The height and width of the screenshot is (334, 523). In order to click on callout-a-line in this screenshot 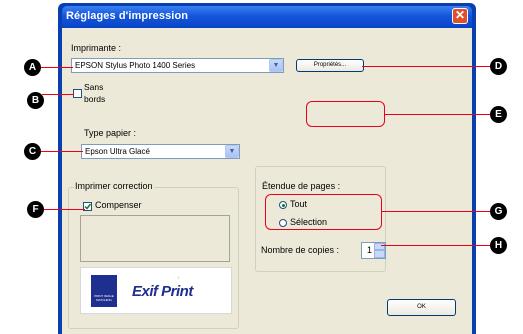, I will do `click(56, 67)`.